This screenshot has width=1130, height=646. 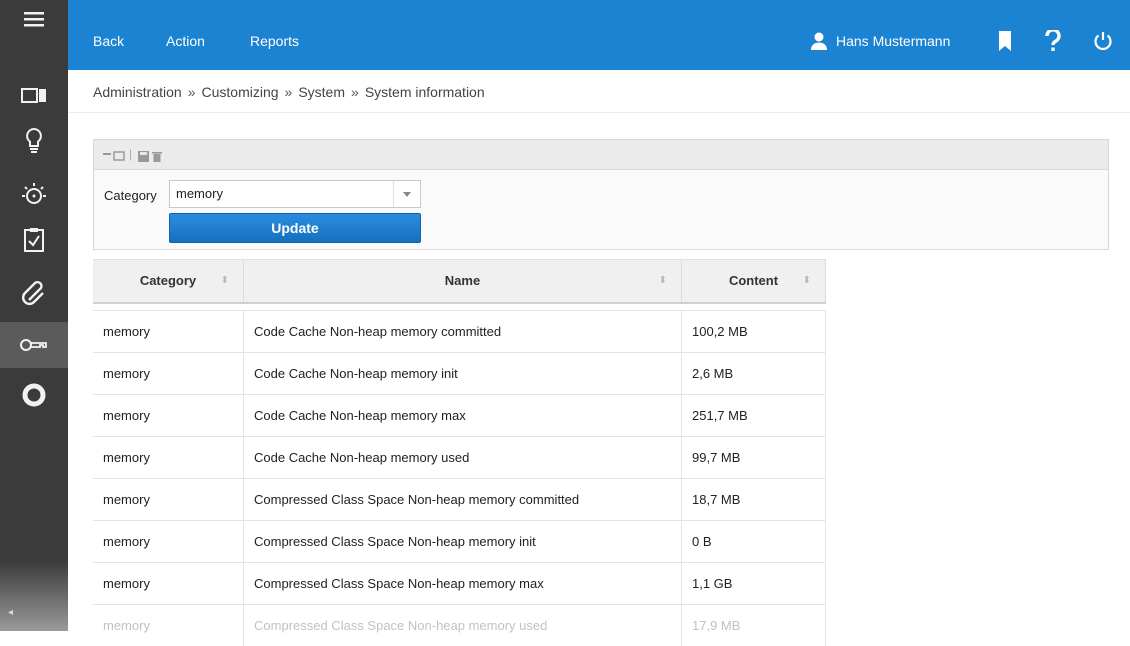 I want to click on column-header-label: Category, so click(x=168, y=280).